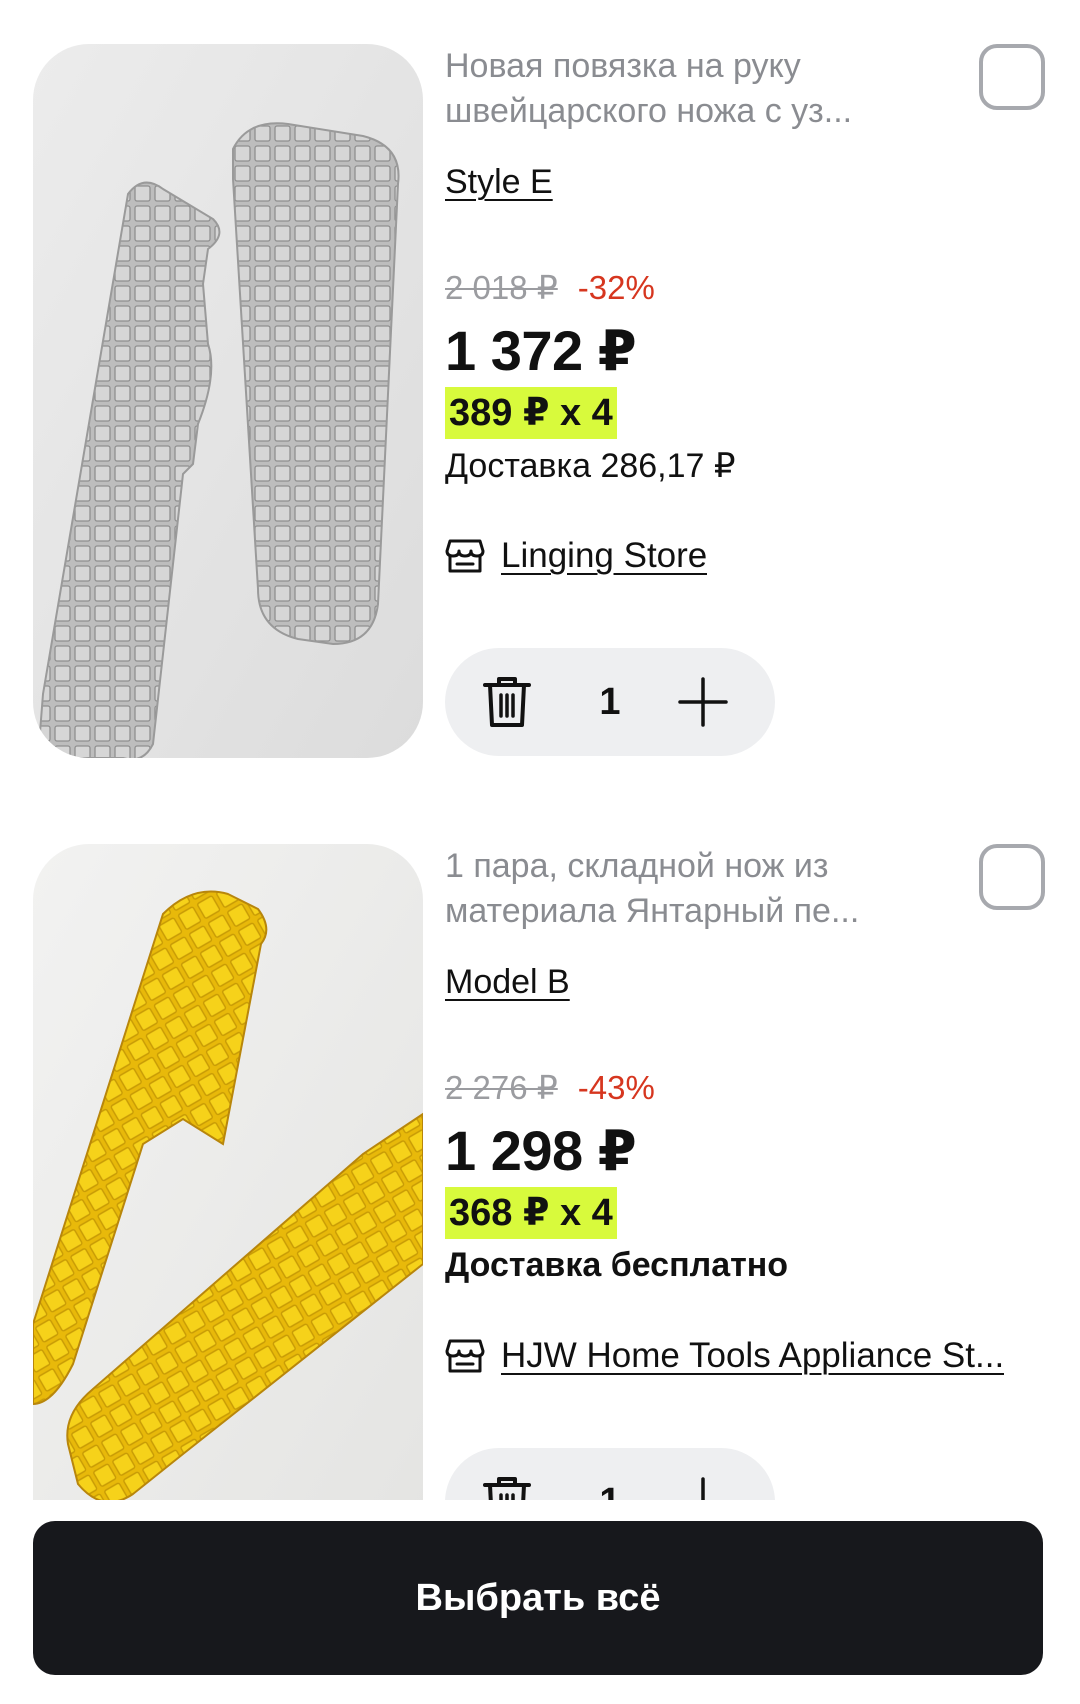  I want to click on current-price: 1 372 ₽, so click(541, 350).